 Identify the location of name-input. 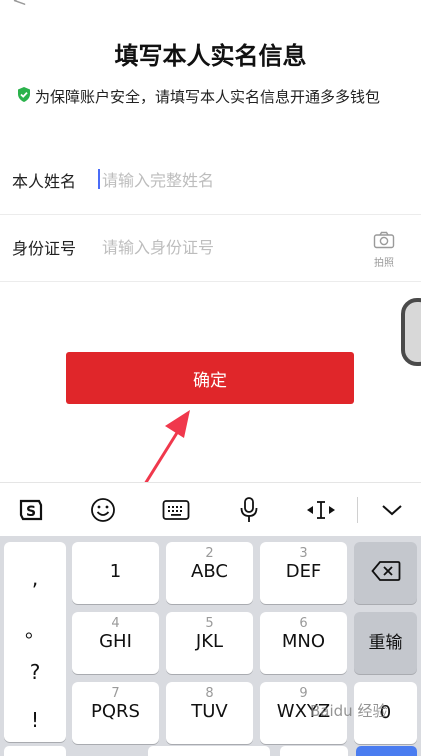
(230, 180).